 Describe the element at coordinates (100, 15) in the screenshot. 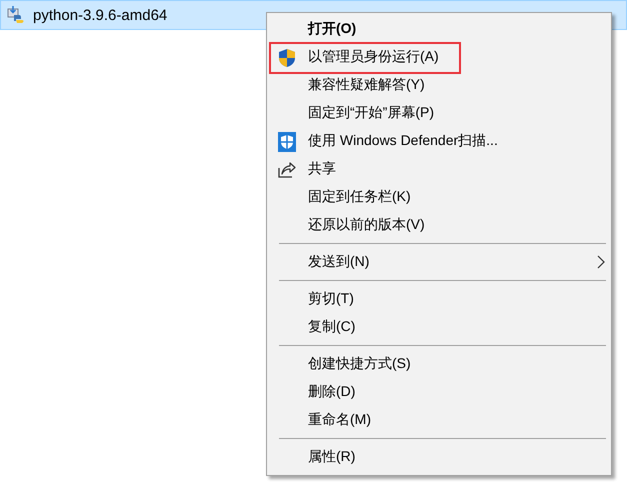

I see `file-name: python-3.9.6-amd64` at that location.